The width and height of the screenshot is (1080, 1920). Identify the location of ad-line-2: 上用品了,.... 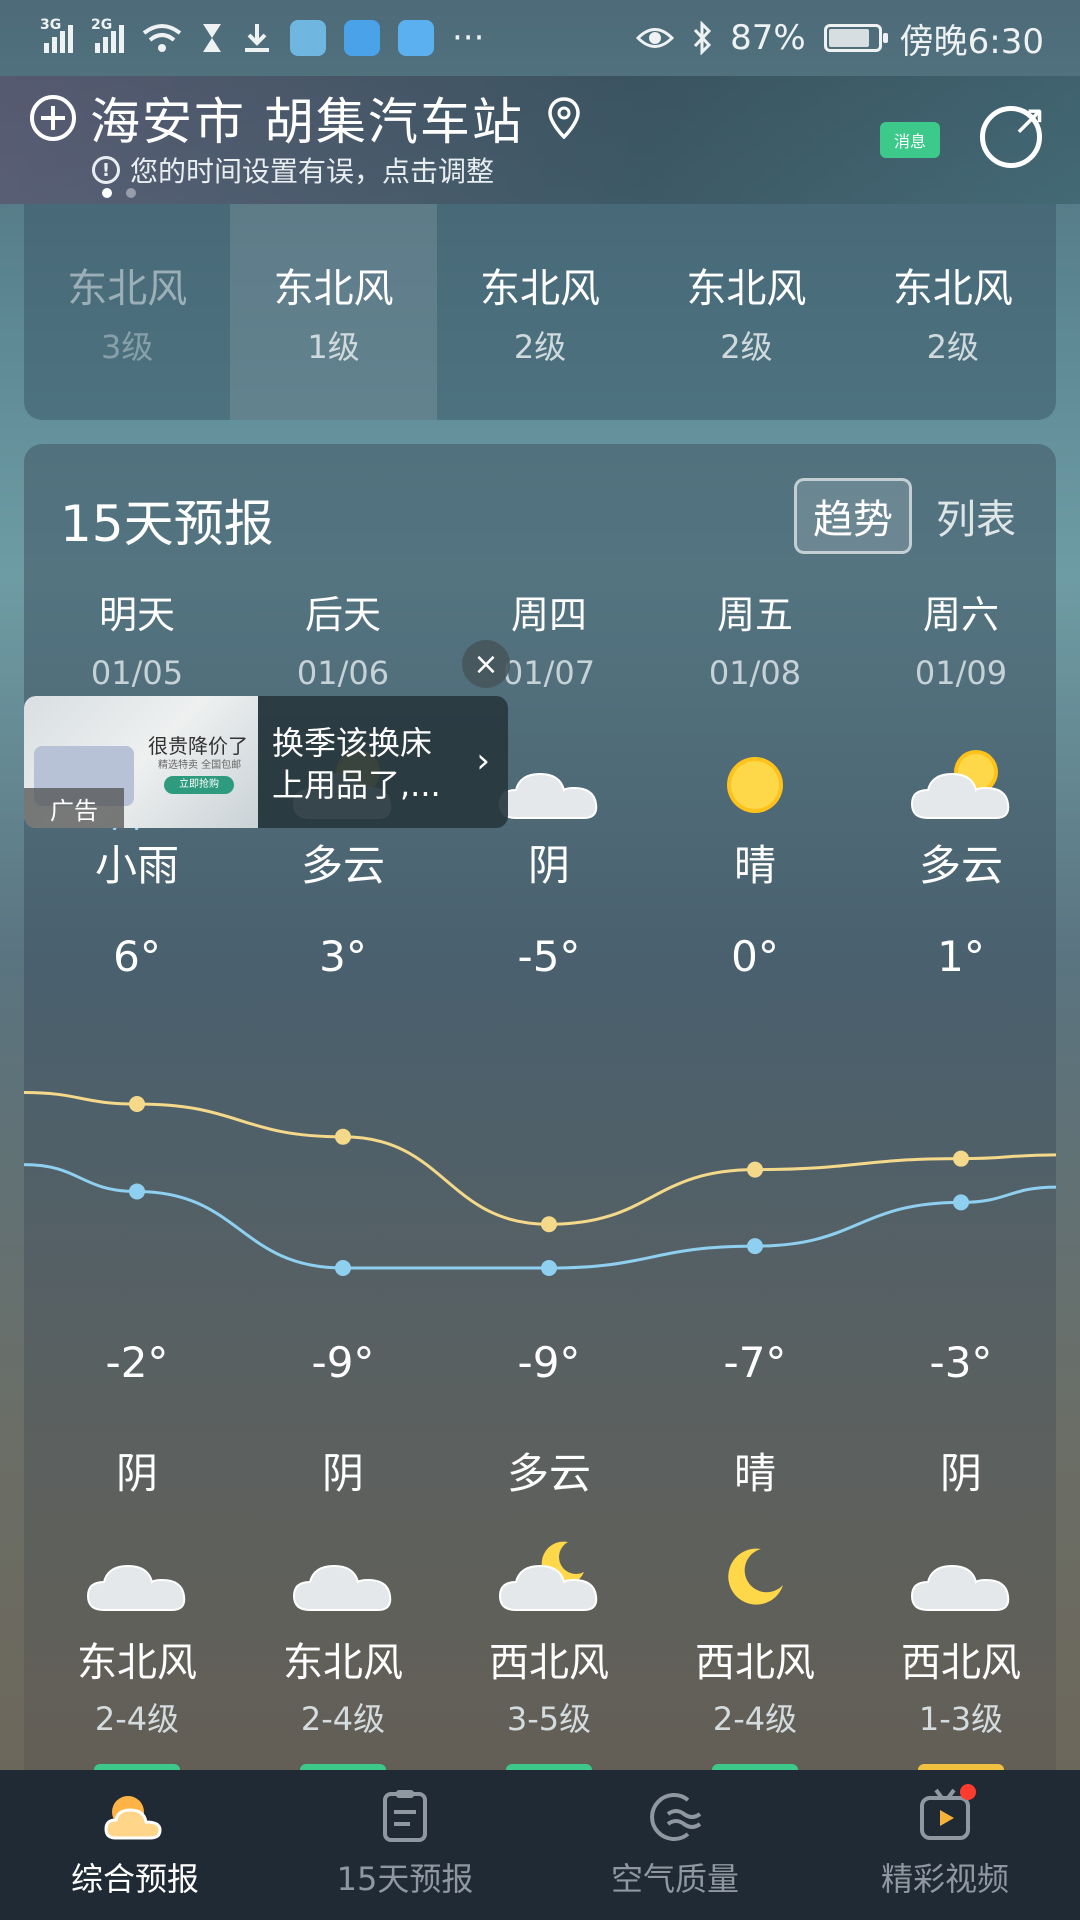
(356, 785).